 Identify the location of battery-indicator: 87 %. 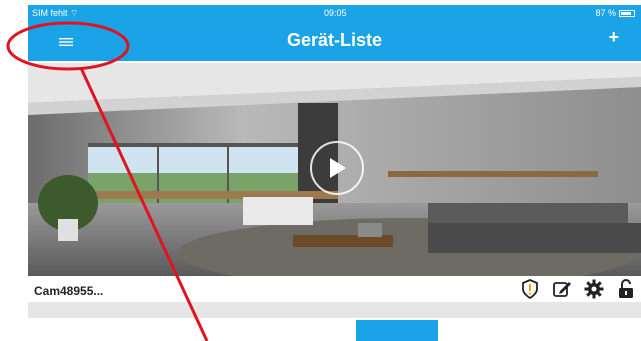
(615, 13).